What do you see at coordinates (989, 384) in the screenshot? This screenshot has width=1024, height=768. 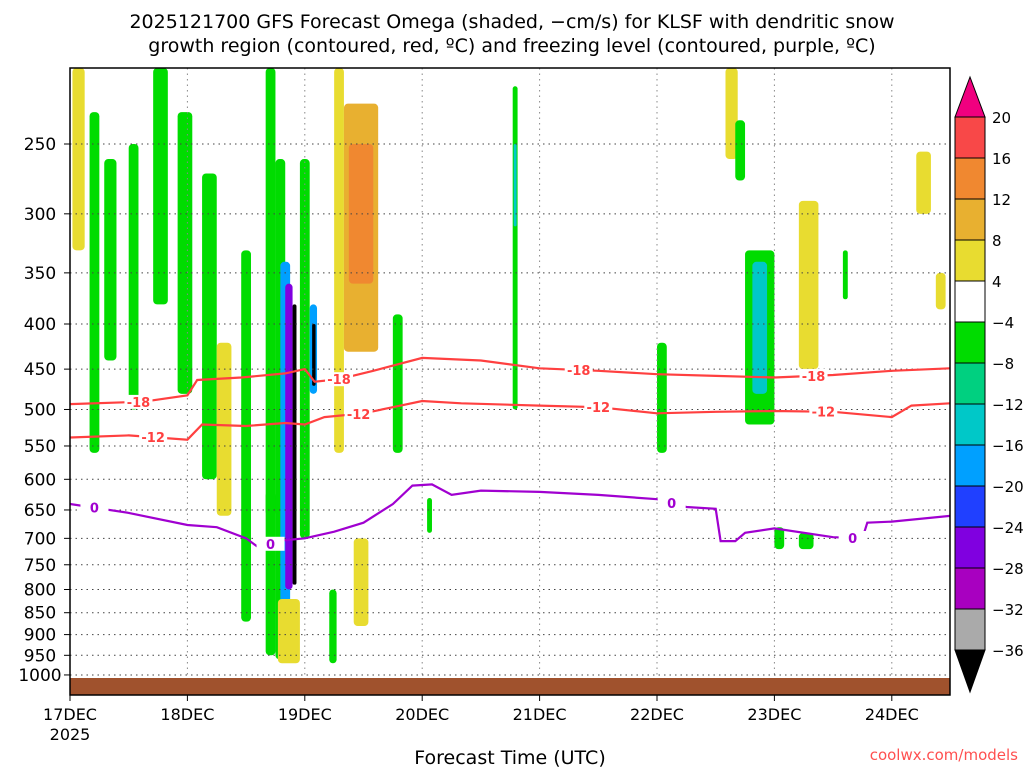 I see `colorbar: 20 16 12 8 4 −4 −8 −12 −16 −20 −24 −28 −32 −36` at bounding box center [989, 384].